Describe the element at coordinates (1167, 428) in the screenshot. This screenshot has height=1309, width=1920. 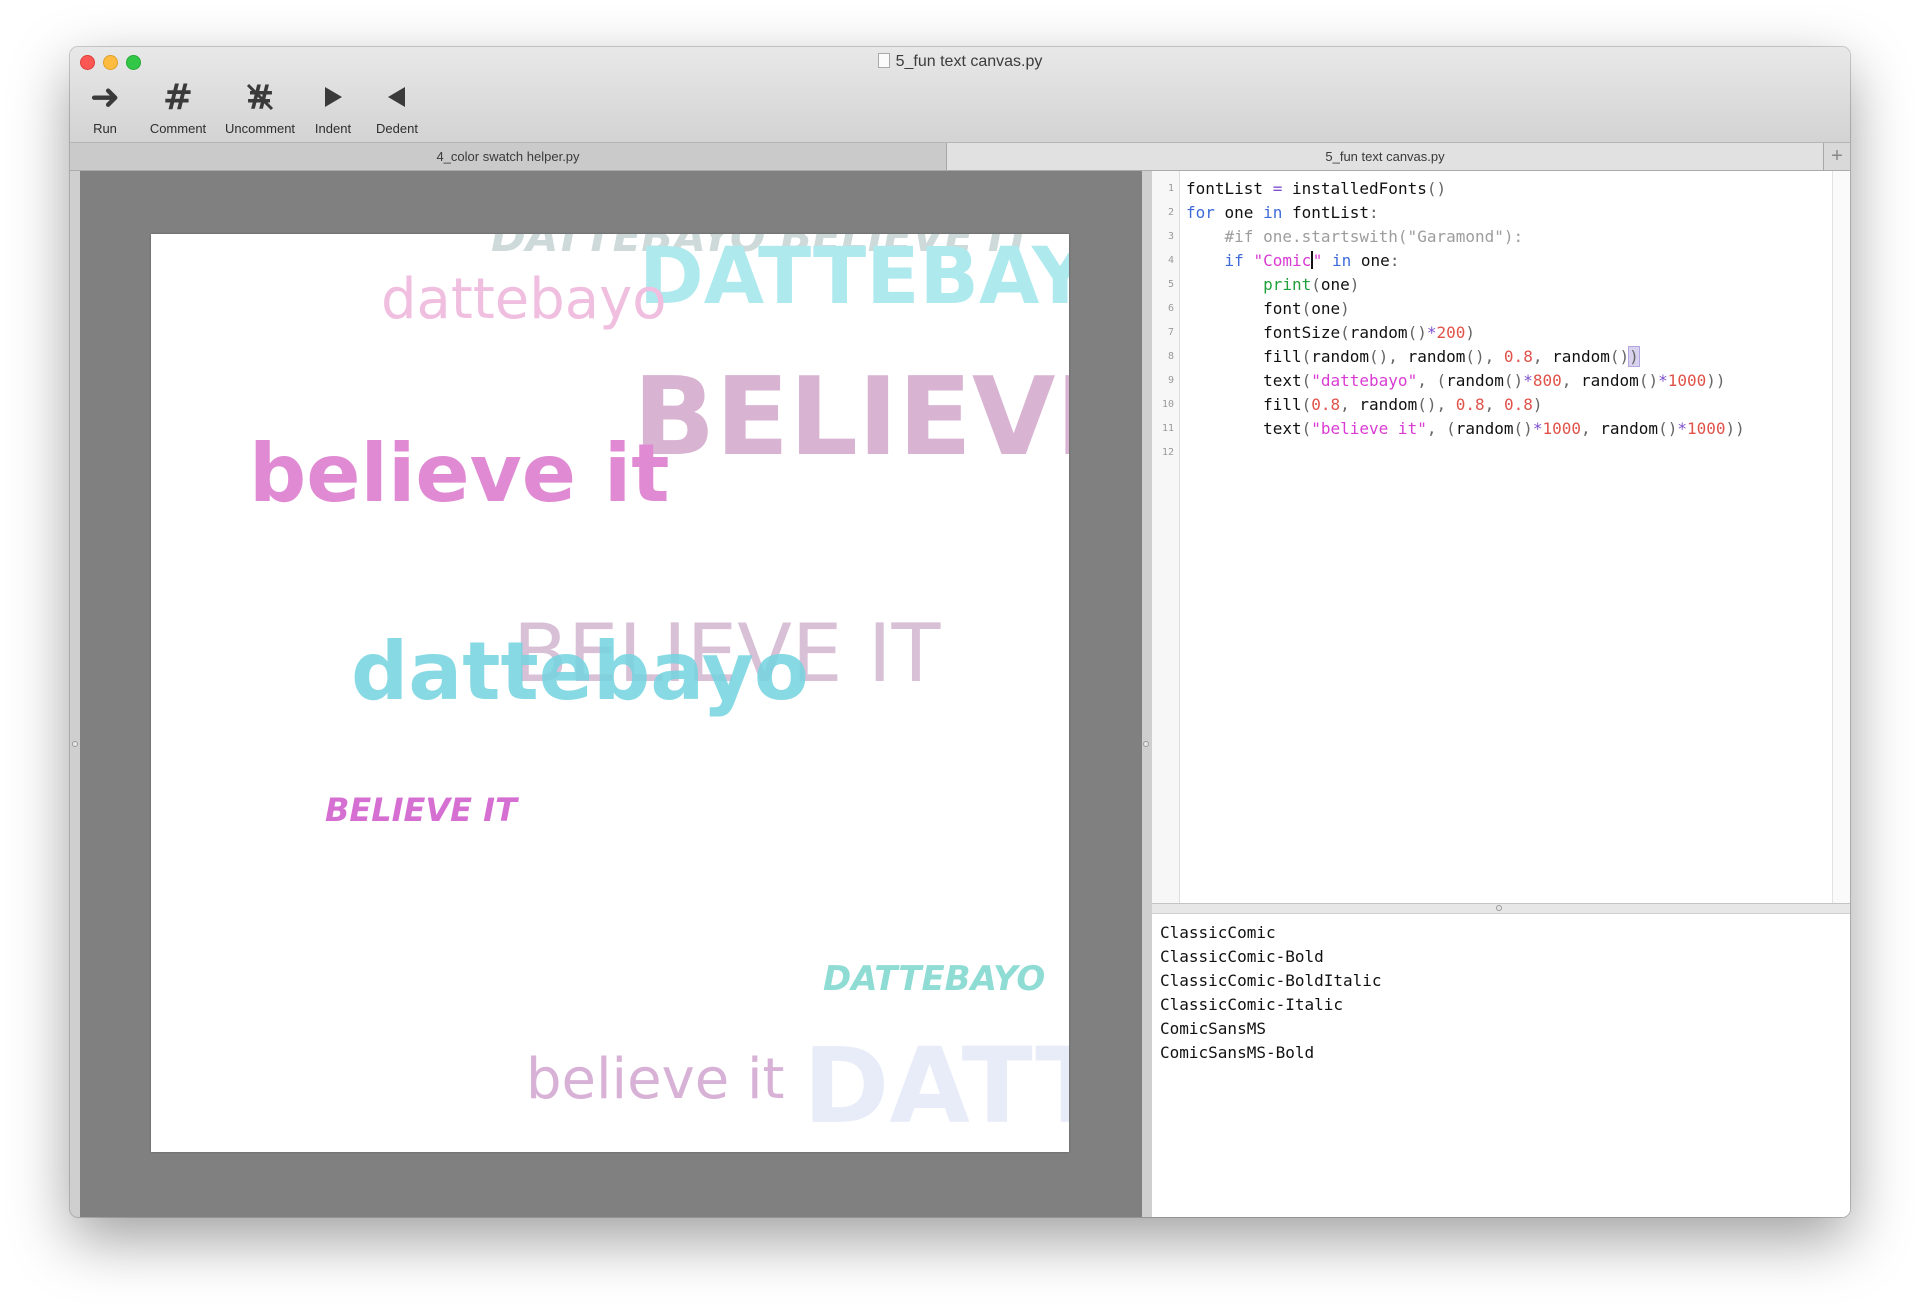
I see `line-number: 11` at that location.